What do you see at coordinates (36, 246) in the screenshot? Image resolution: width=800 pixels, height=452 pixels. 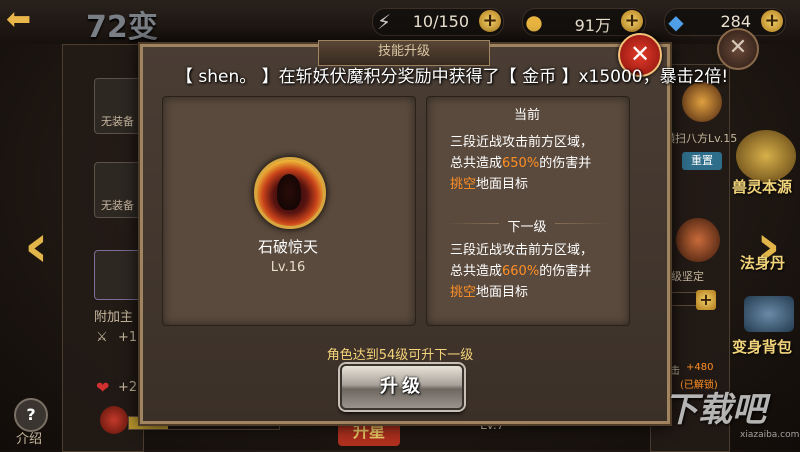 I see `chevron-left-icon: ‹` at bounding box center [36, 246].